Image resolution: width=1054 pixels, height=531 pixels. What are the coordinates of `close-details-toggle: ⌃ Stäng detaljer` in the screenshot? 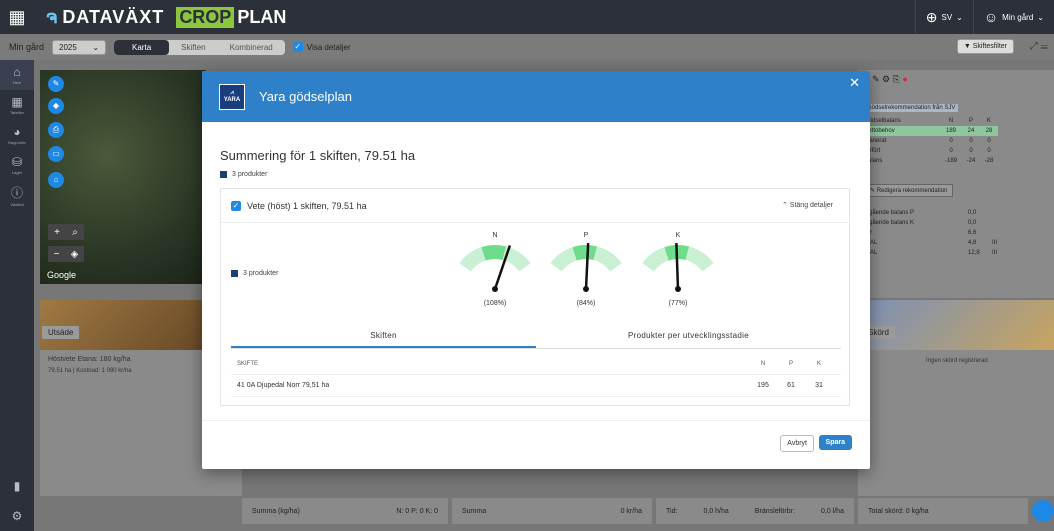 It's located at (807, 205).